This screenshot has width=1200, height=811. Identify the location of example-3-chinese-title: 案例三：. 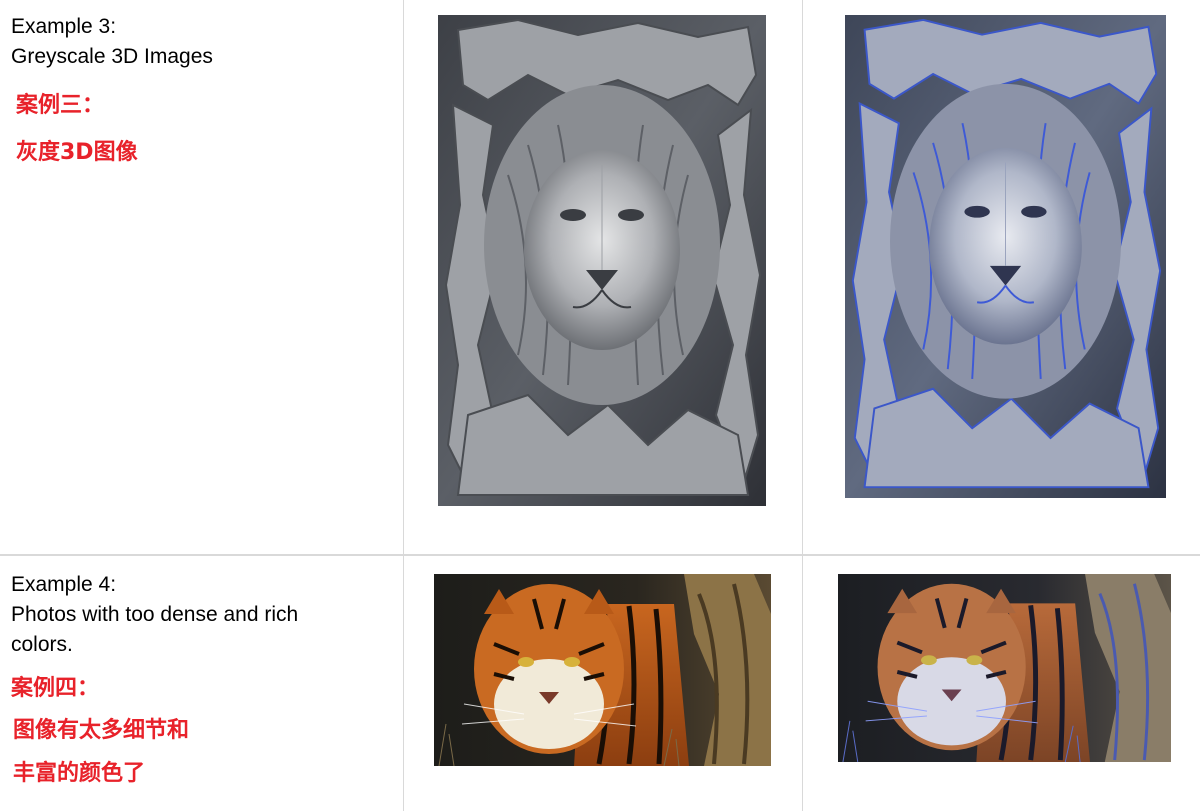
(60, 105).